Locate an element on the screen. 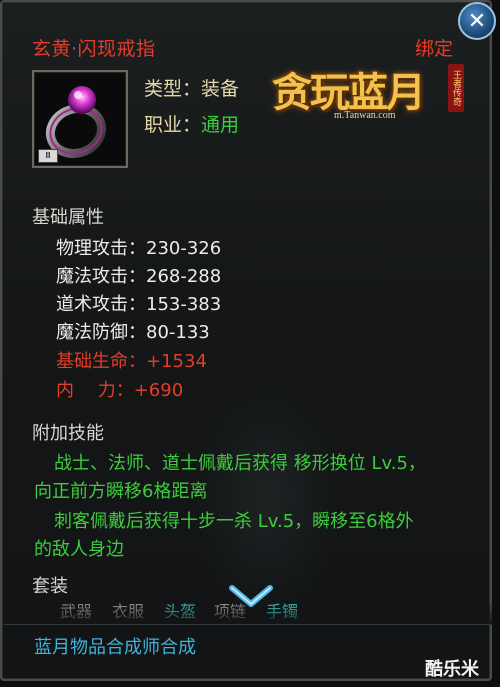  background-figure is located at coordinates (267, 497).